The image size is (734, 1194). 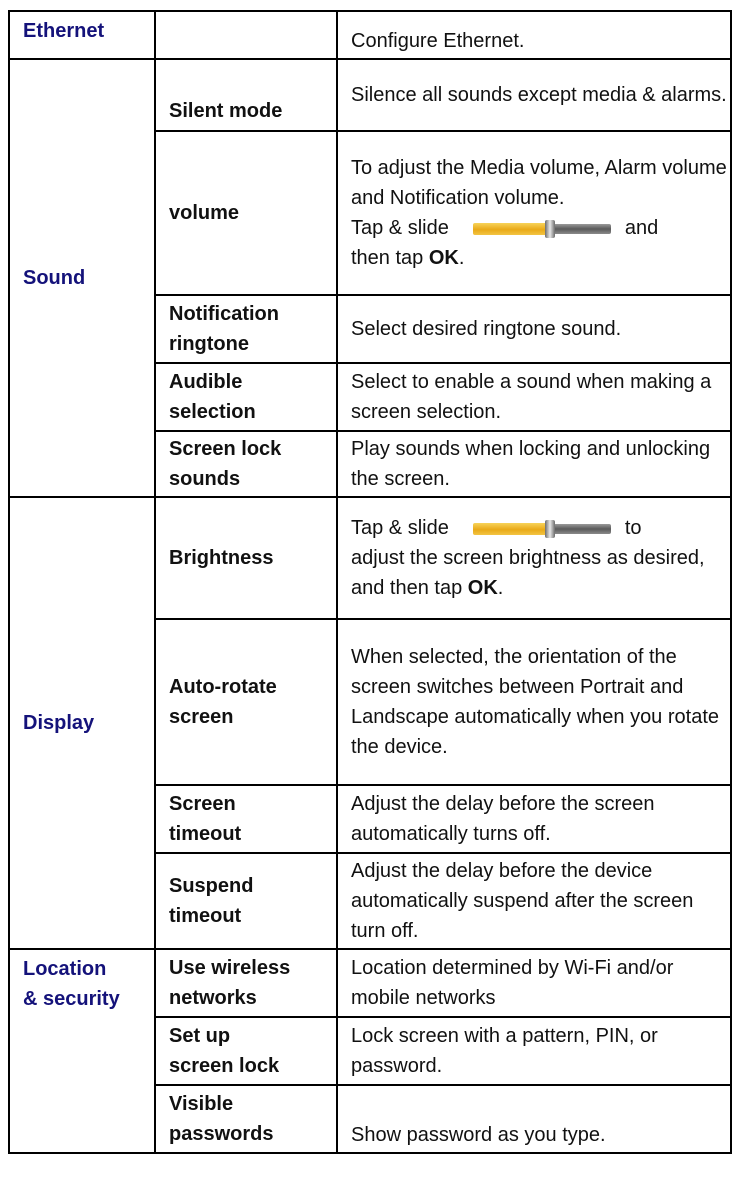 I want to click on screen-timeout-label-1: Screen, so click(x=202, y=804).